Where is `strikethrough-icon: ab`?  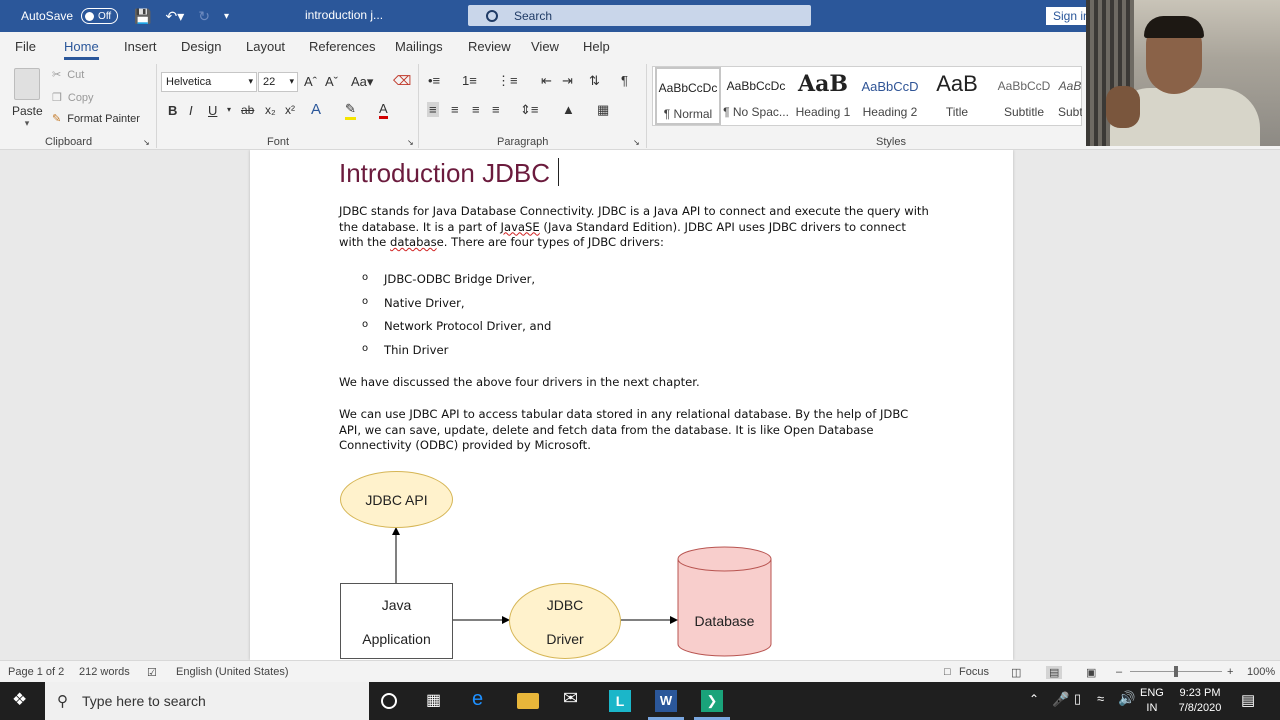 strikethrough-icon: ab is located at coordinates (247, 110).